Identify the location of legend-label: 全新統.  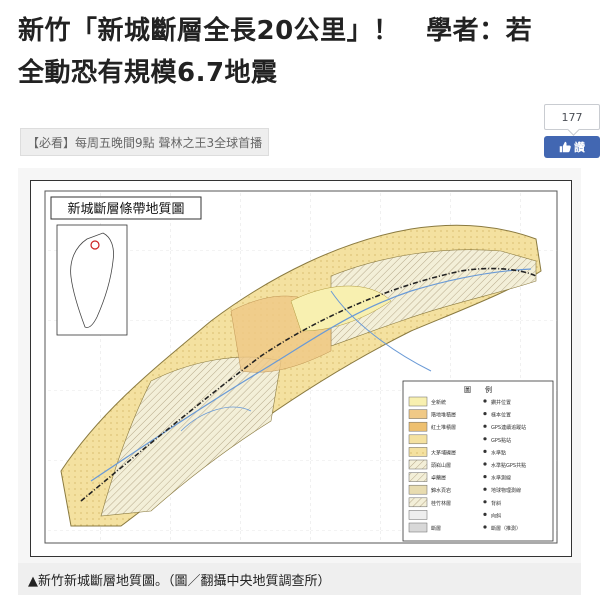
(438, 402).